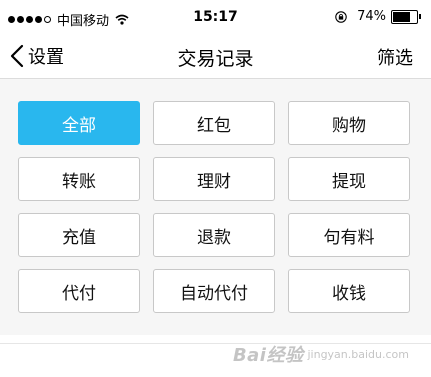  What do you see at coordinates (214, 179) in the screenshot?
I see `option-wealth-button: 理财` at bounding box center [214, 179].